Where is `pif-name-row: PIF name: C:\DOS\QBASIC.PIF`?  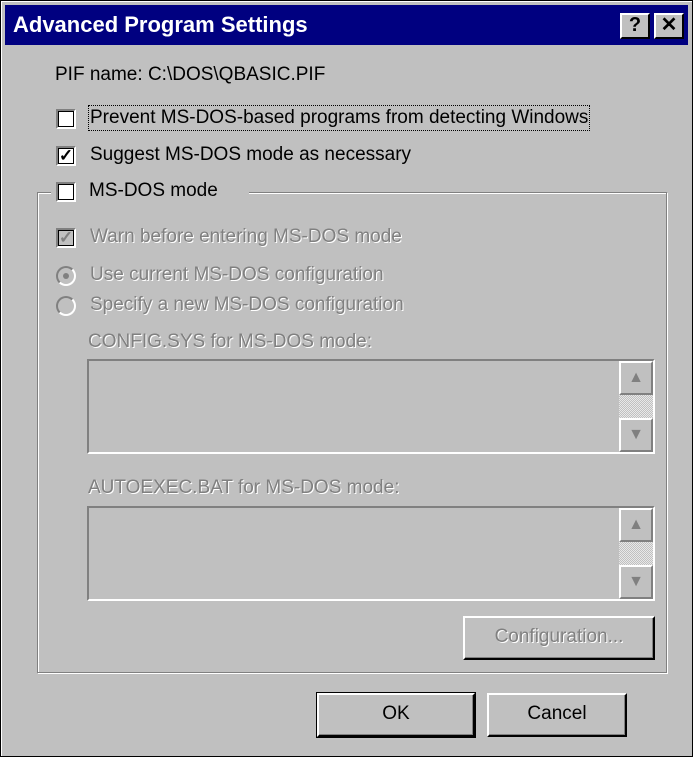
pif-name-row: PIF name: C:\DOS\QBASIC.PIF is located at coordinates (190, 75).